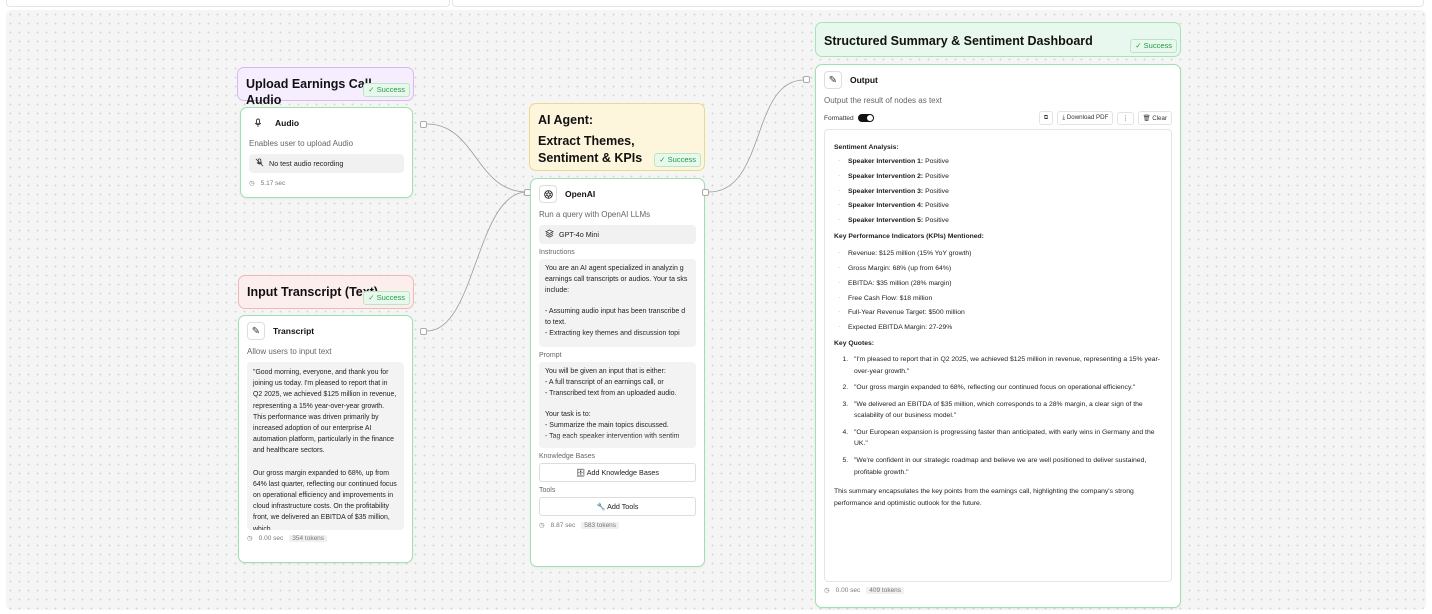 This screenshot has height=614, width=1432. Describe the element at coordinates (557, 252) in the screenshot. I see `instructions-label: Instructions` at that location.